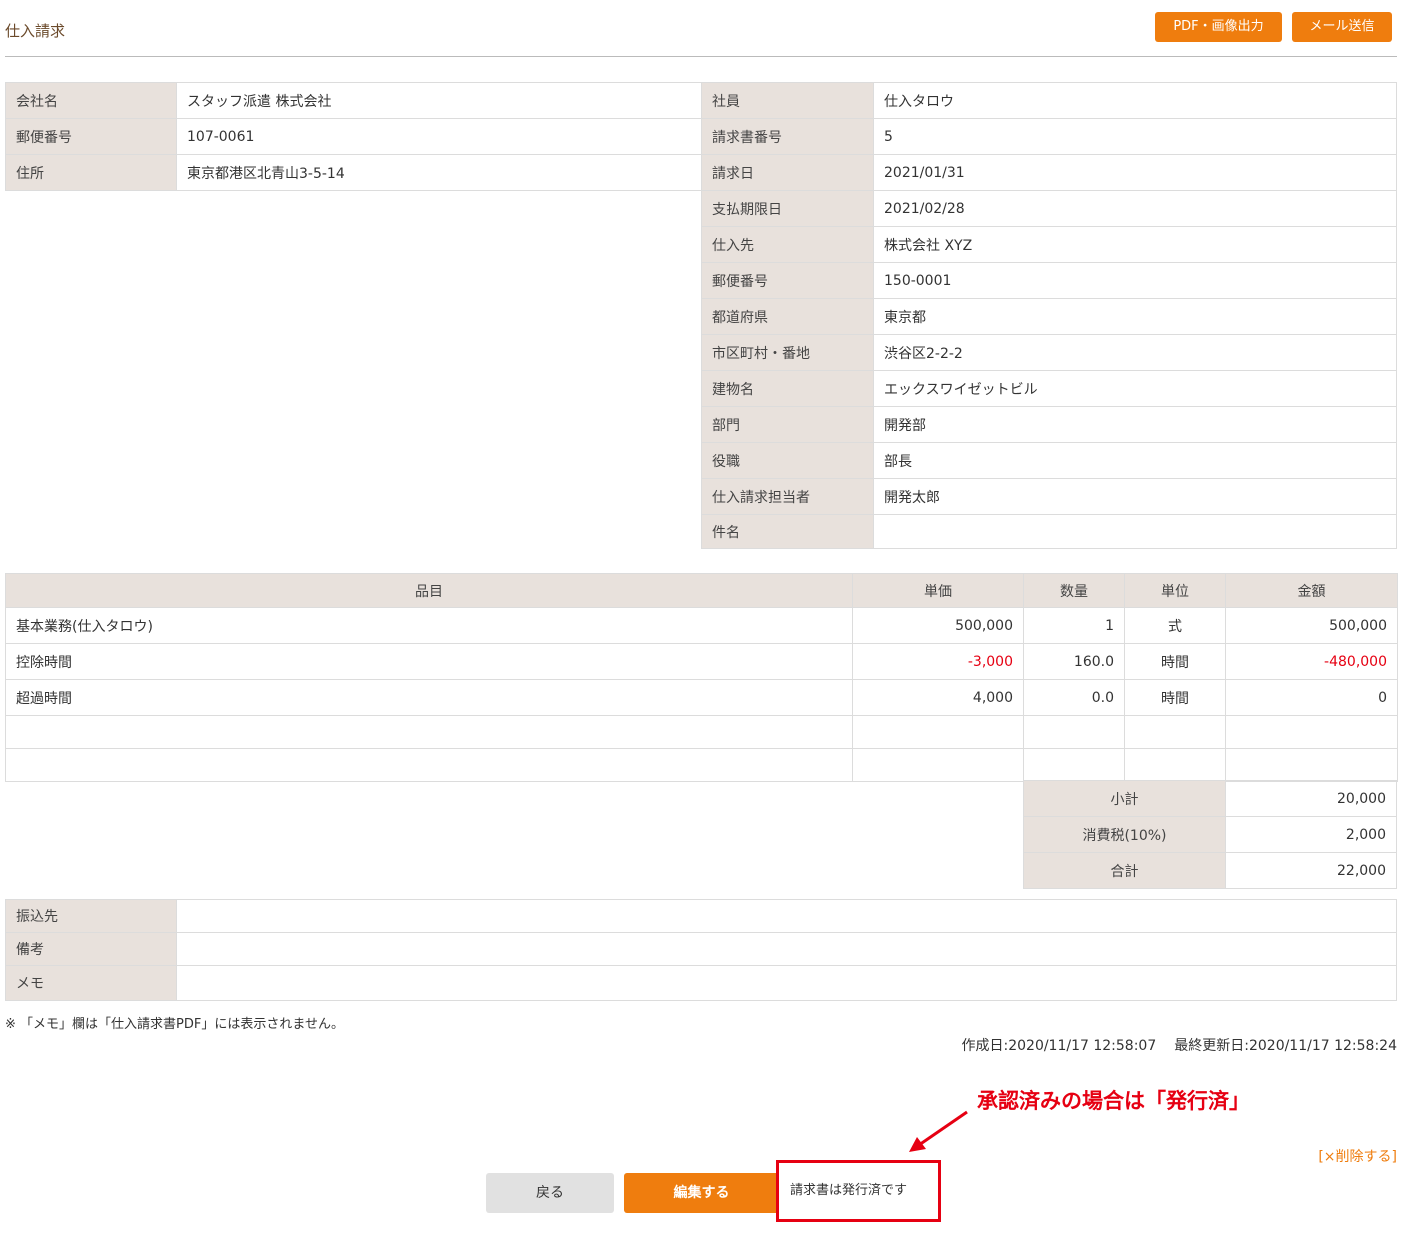 This screenshot has height=1243, width=1402. Describe the element at coordinates (1049, 424) in the screenshot. I see `detail-row: 部門 開発部` at that location.